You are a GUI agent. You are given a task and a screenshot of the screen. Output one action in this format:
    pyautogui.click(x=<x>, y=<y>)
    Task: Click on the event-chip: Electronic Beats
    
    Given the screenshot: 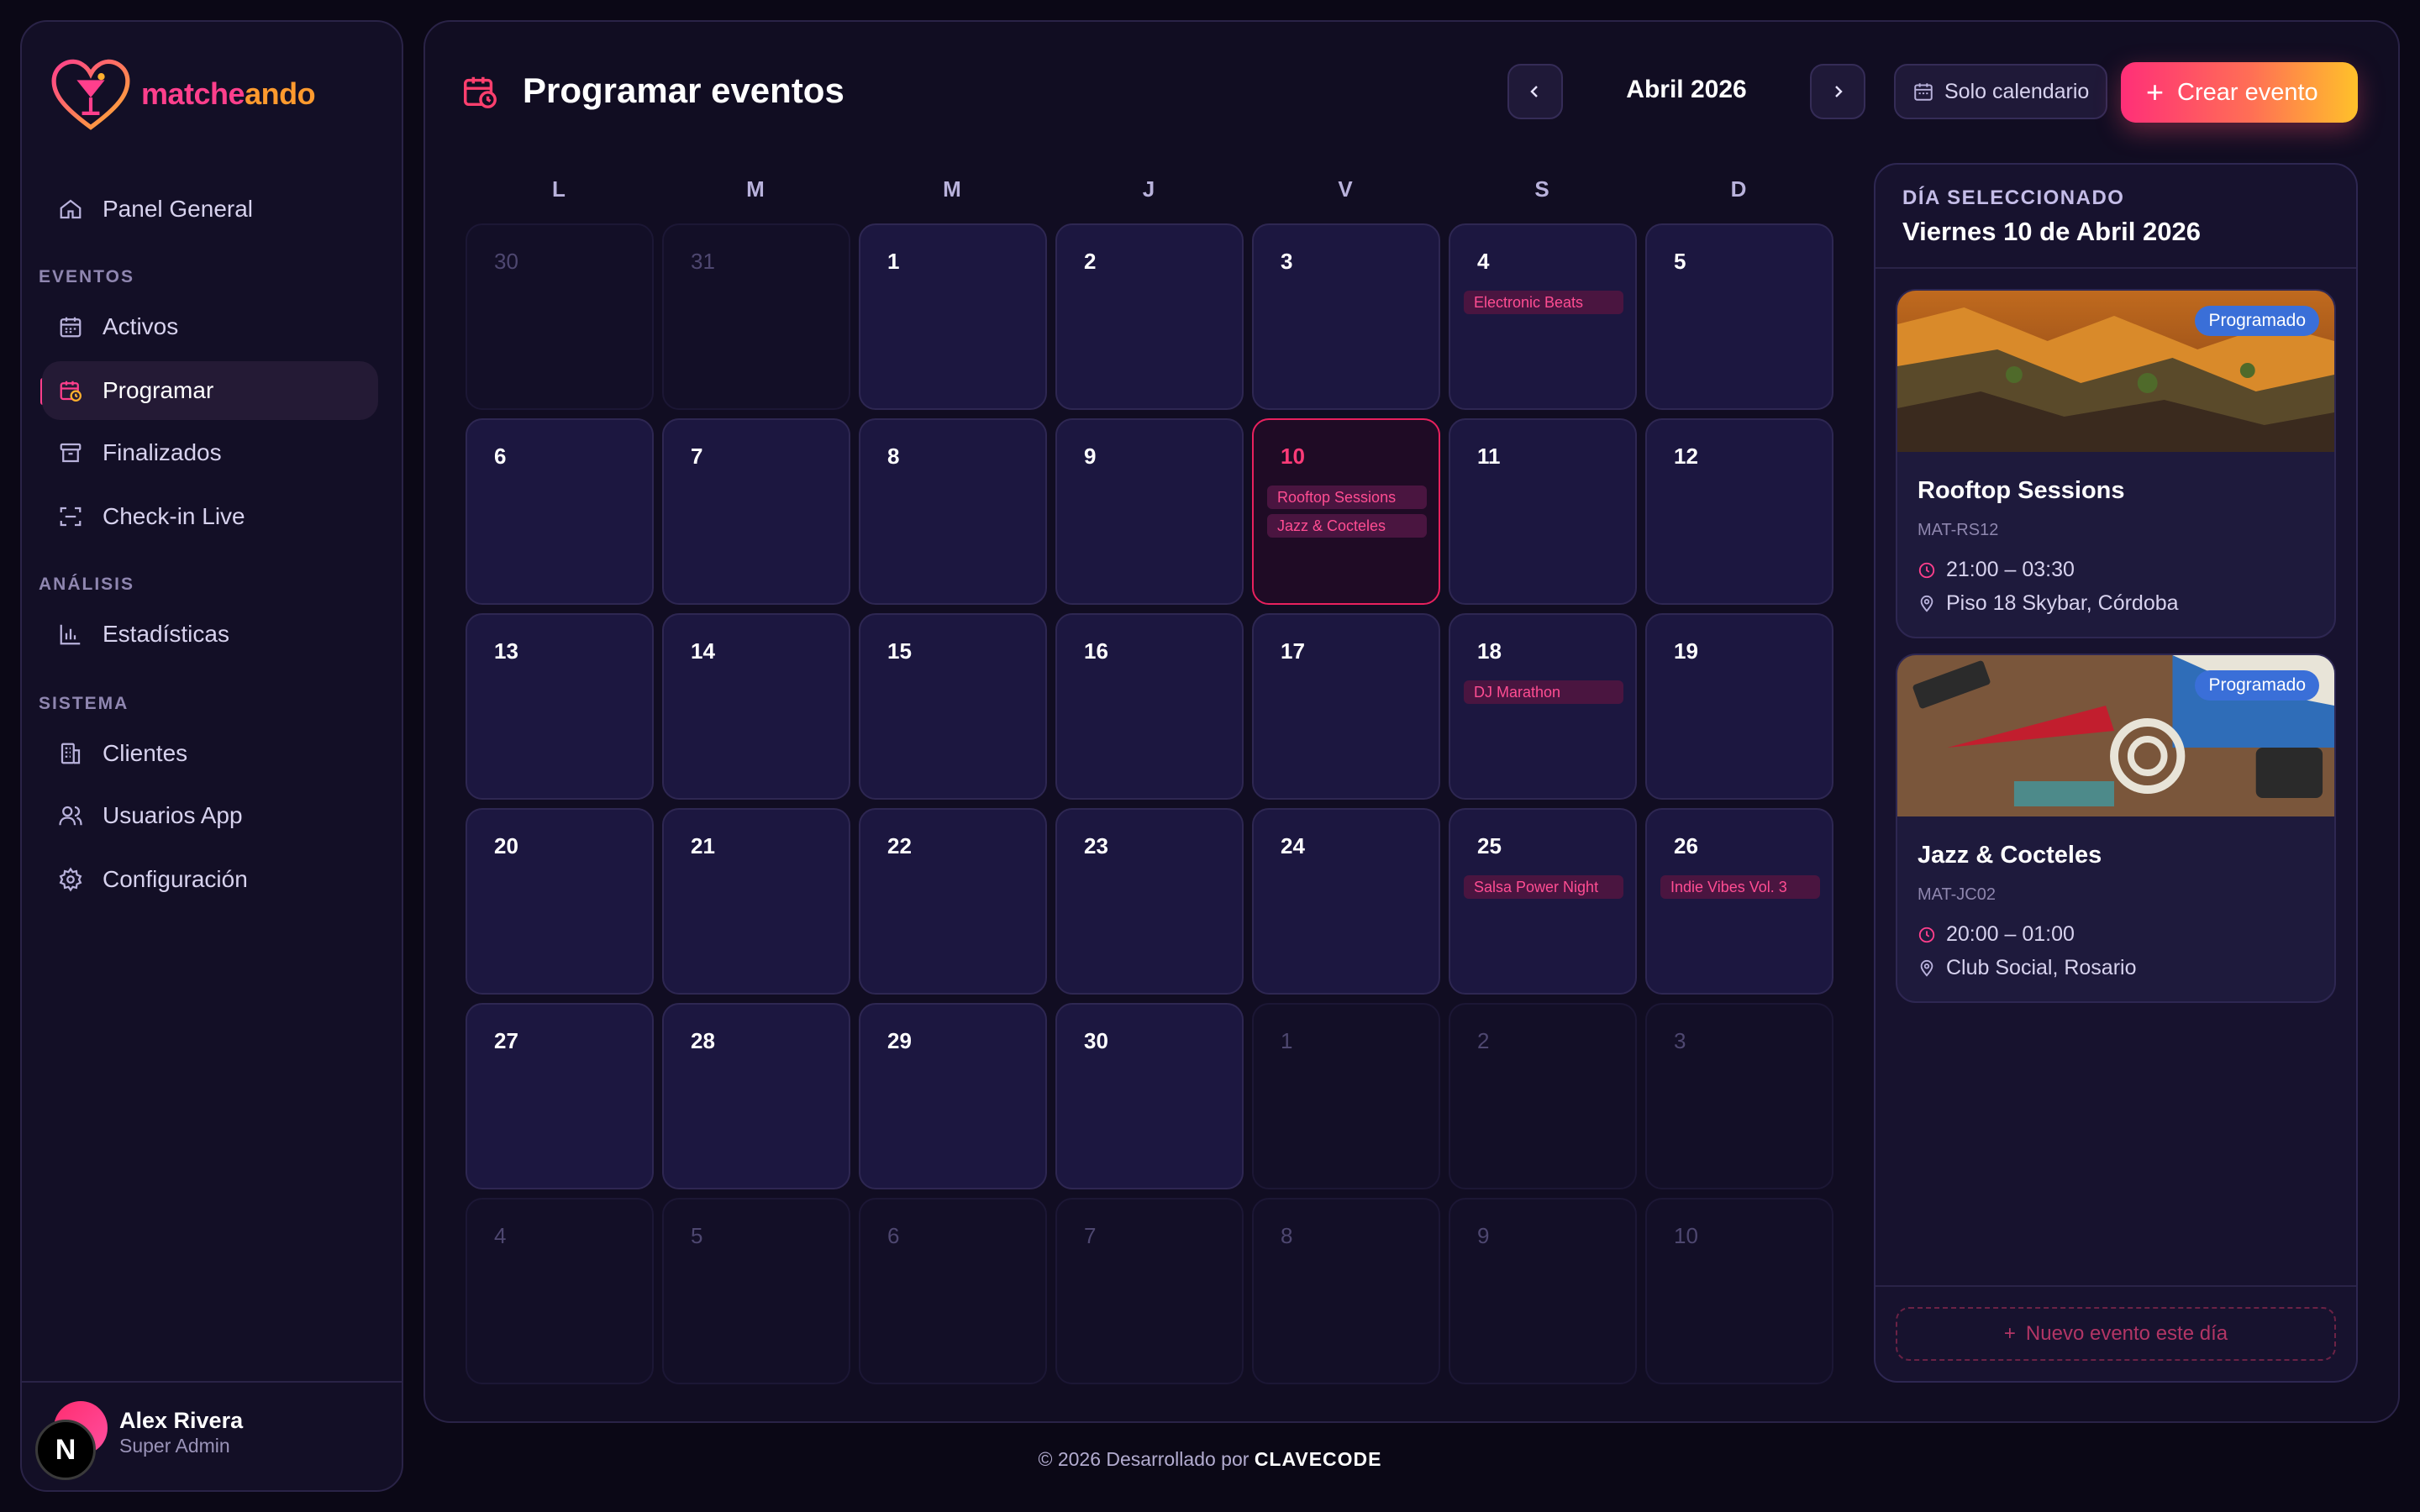 What is the action you would take?
    pyautogui.click(x=1543, y=302)
    